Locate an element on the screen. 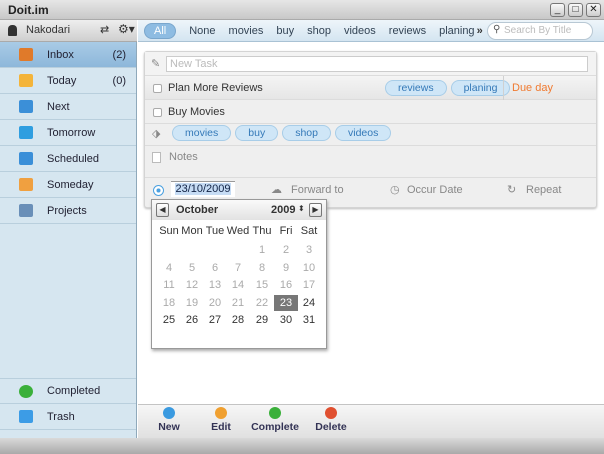 This screenshot has width=604, height=454. calendar-day: 4 is located at coordinates (169, 268).